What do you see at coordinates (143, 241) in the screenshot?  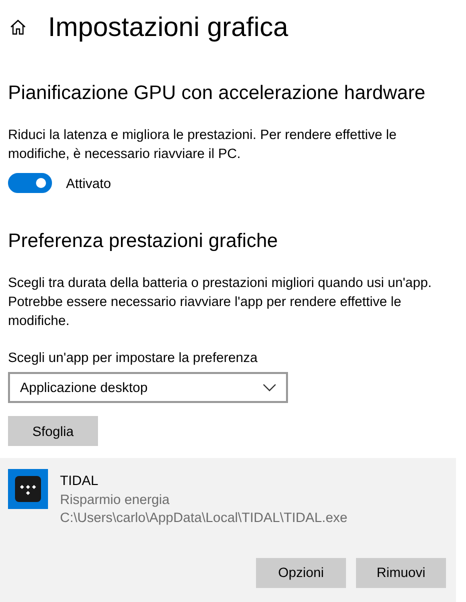 I see `section-heading: Preferenza prestazioni grafiche` at bounding box center [143, 241].